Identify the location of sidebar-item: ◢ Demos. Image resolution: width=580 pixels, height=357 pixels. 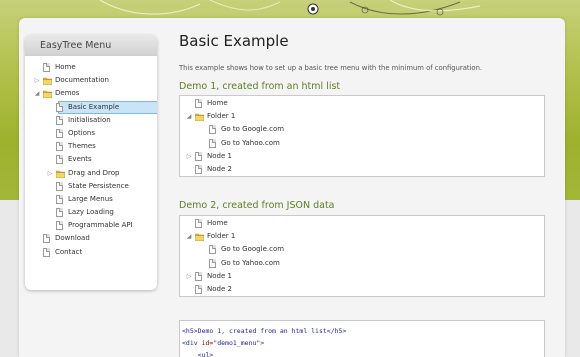
(91, 93).